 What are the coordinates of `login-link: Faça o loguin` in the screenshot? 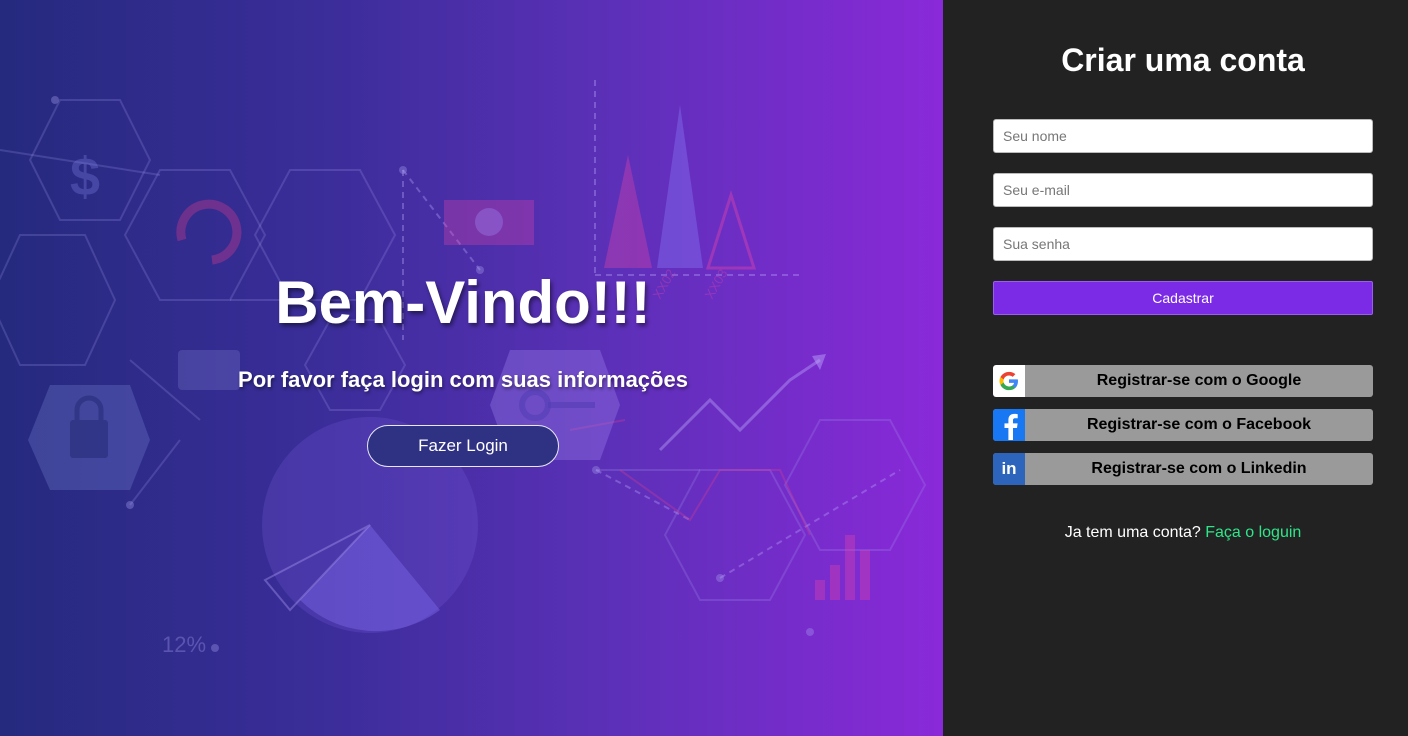 It's located at (1253, 532).